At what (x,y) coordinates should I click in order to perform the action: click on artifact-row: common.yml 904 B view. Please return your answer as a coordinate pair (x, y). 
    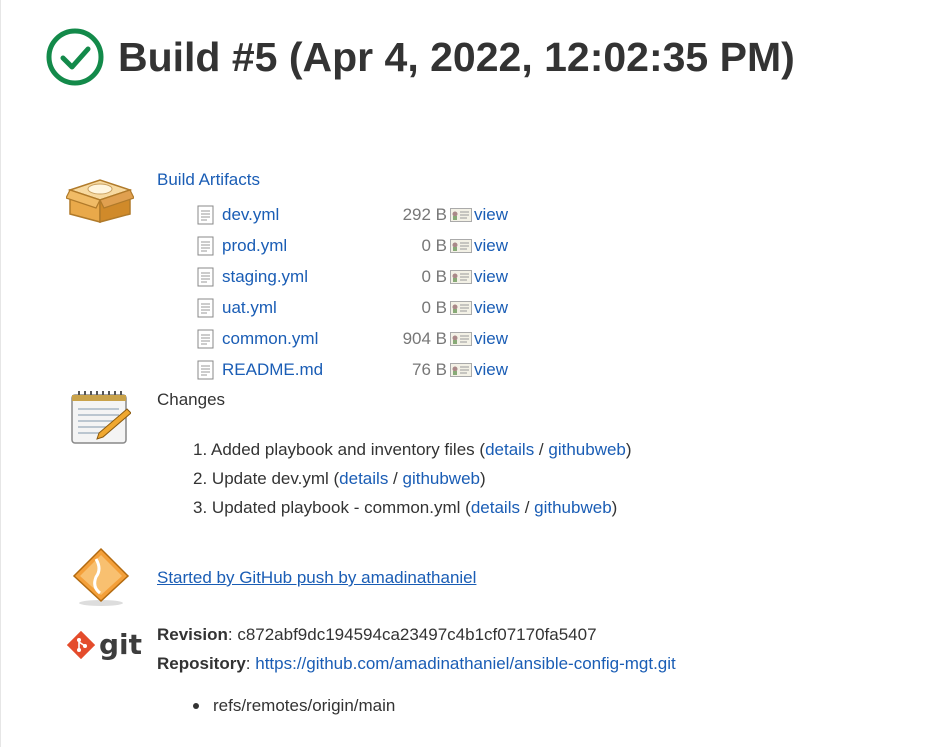
    Looking at the image, I should click on (352, 338).